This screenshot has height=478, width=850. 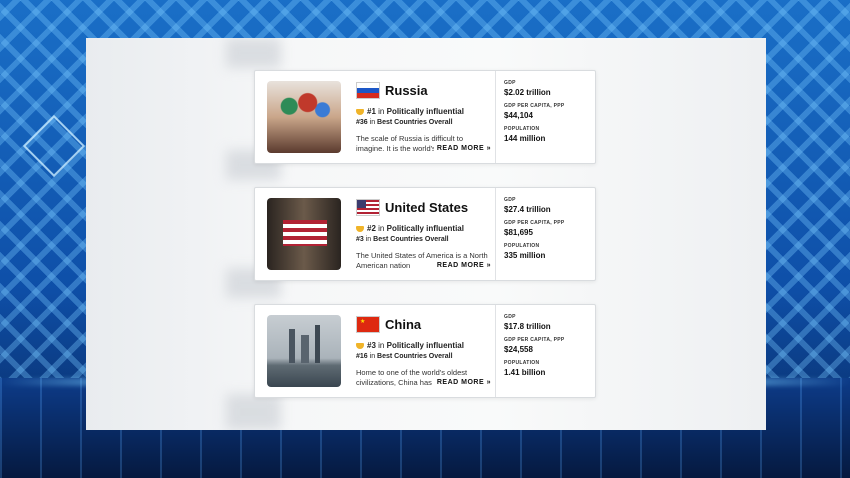 What do you see at coordinates (368, 324) in the screenshot?
I see `flag-china-icon: ★` at bounding box center [368, 324].